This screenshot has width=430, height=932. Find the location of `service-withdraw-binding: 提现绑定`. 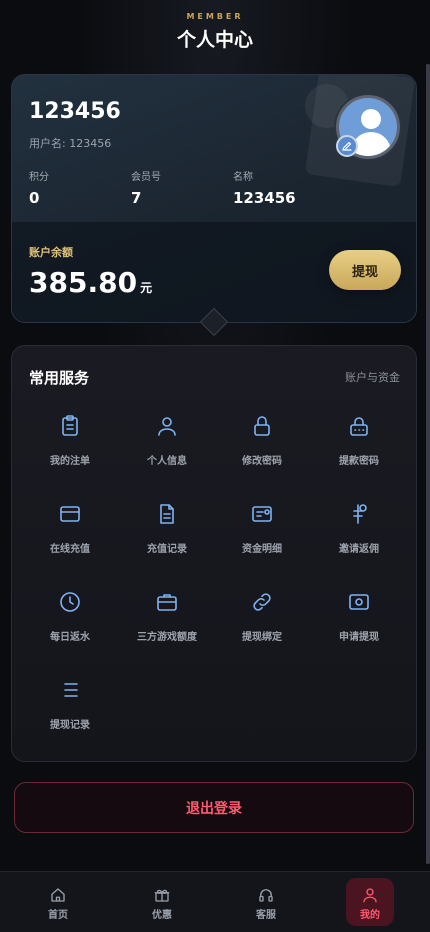

service-withdraw-binding: 提现绑定 is located at coordinates (262, 625).